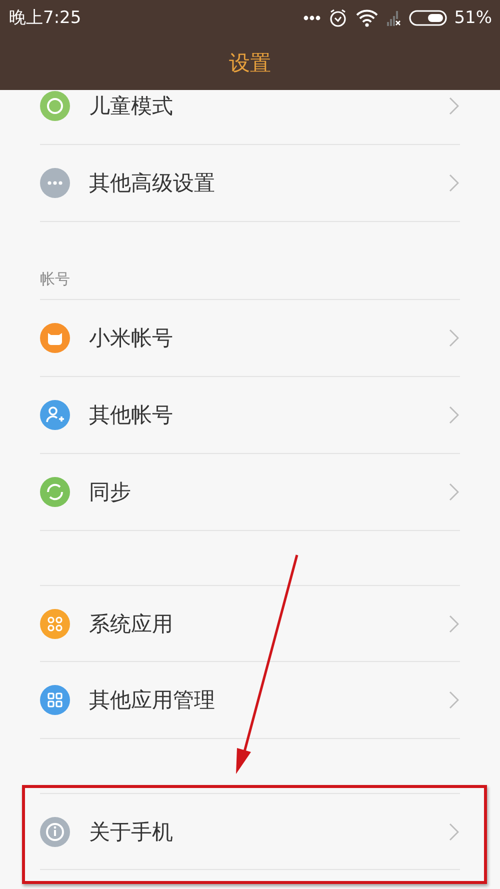  What do you see at coordinates (250, 183) in the screenshot?
I see `settings-item: 其他高级设置` at bounding box center [250, 183].